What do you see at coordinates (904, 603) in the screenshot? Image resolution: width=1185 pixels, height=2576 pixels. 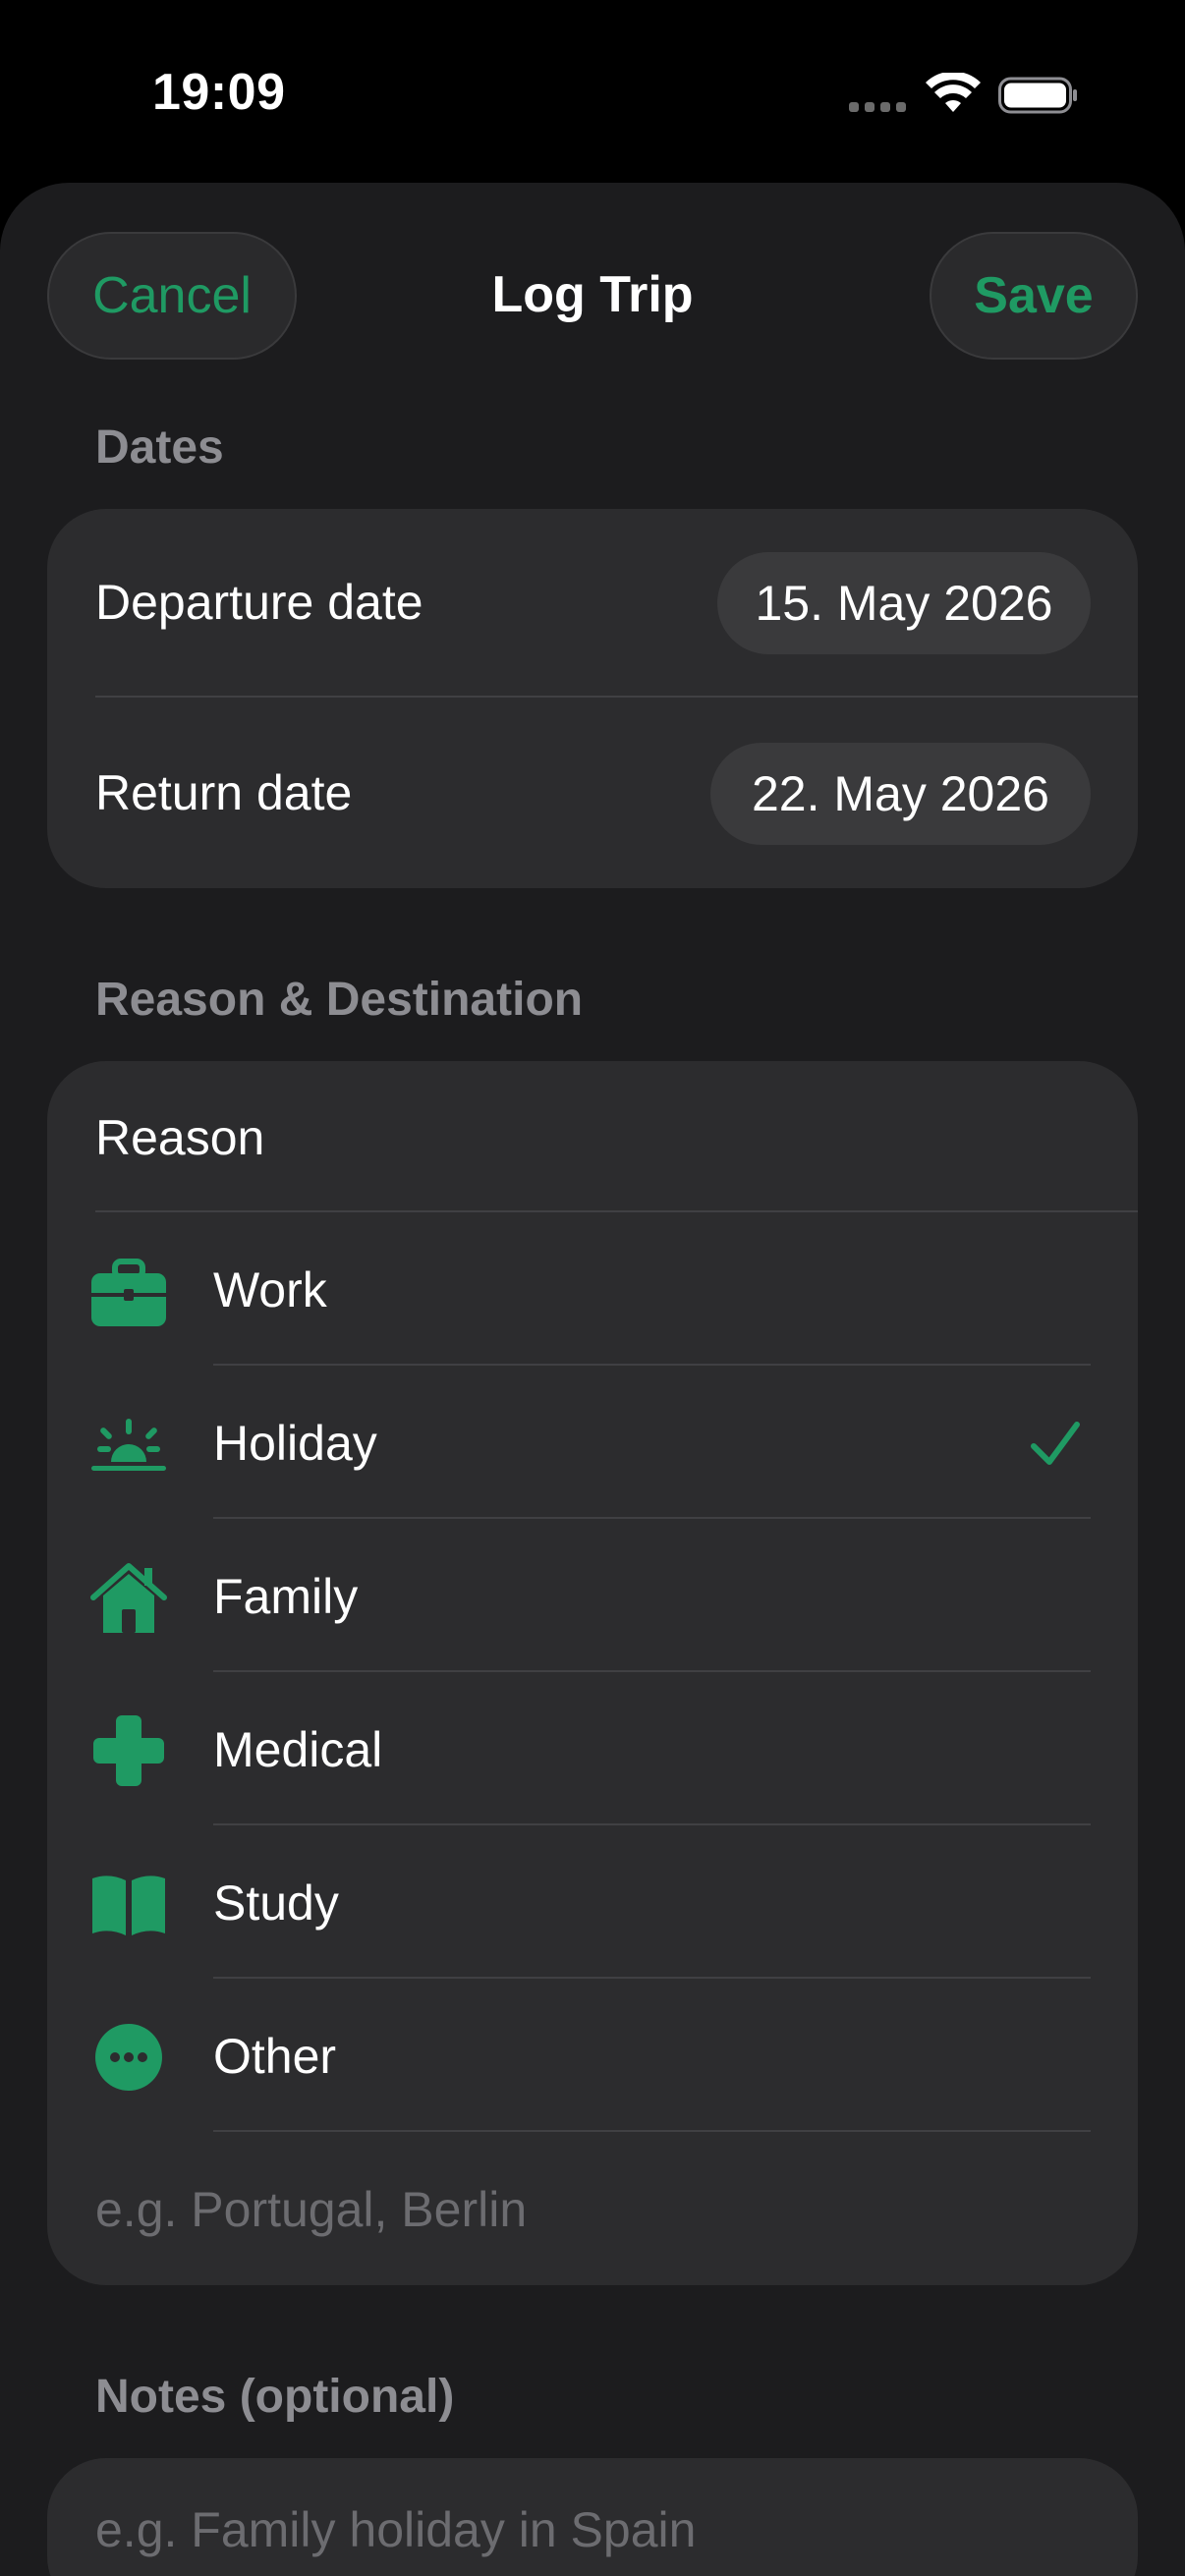 I see `departure-date-picker: 15. May 2026` at bounding box center [904, 603].